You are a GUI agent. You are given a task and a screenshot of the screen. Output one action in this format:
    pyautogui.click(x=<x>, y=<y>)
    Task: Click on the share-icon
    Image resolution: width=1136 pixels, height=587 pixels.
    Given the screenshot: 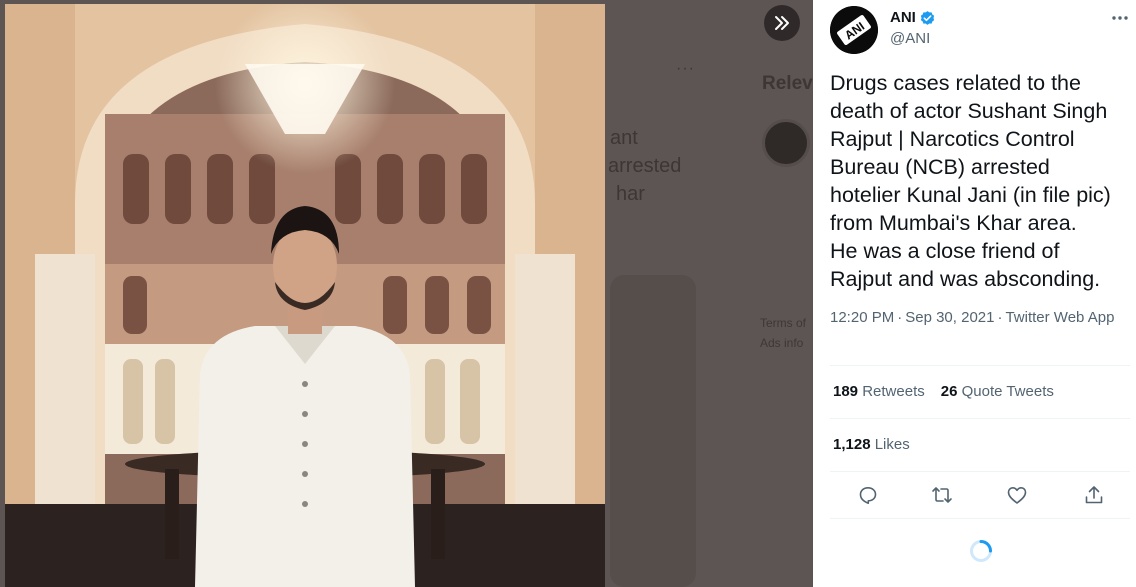 What is the action you would take?
    pyautogui.click(x=1094, y=495)
    